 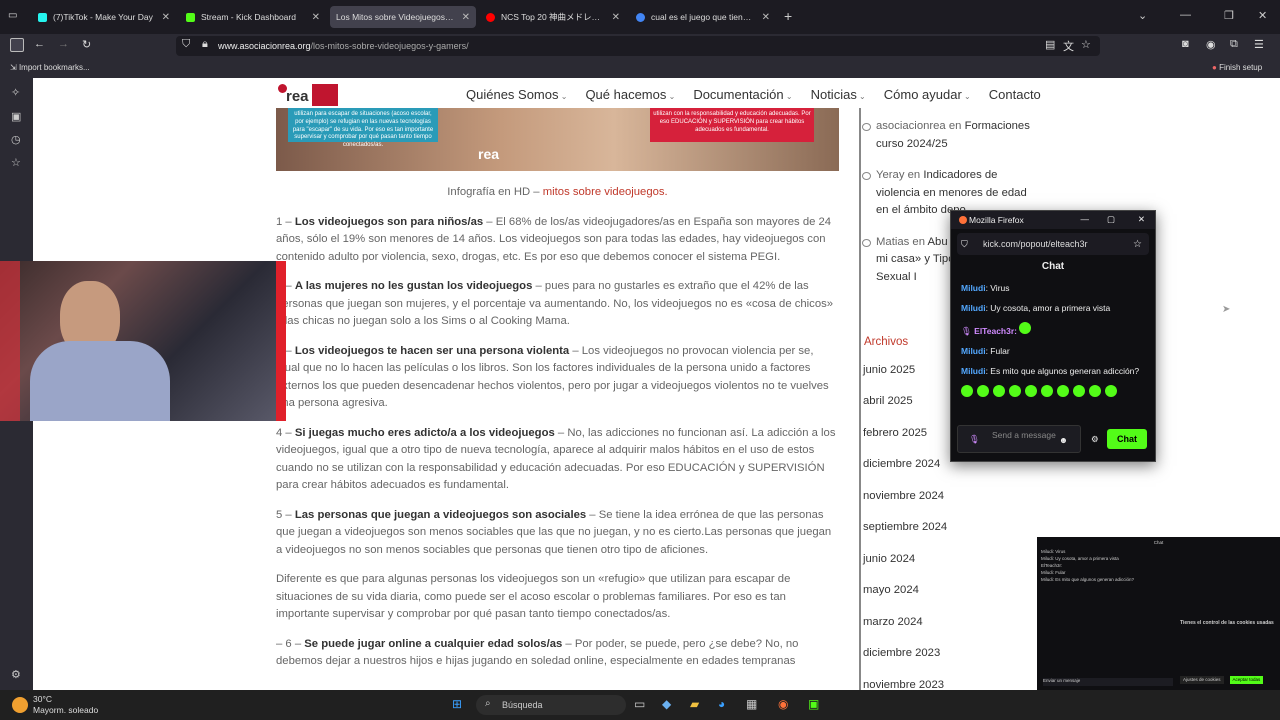 I want to click on emoji-icon: ☻, so click(x=1063, y=440).